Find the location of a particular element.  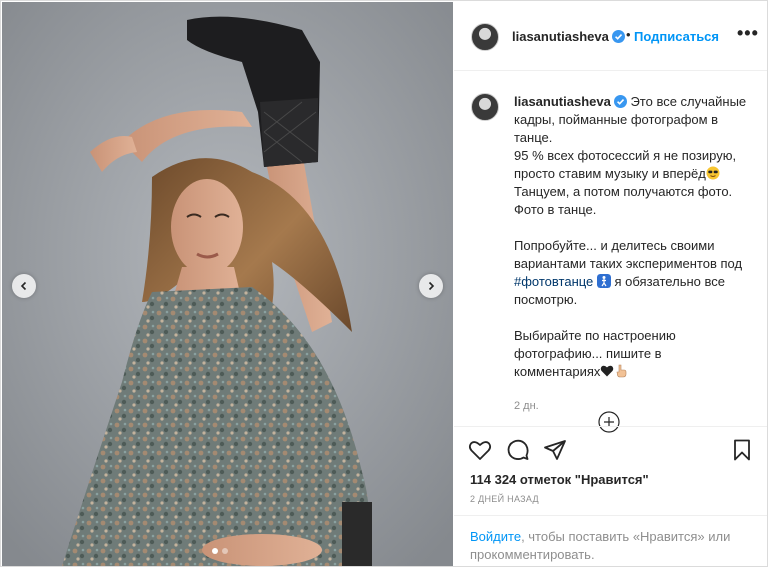

share-icon is located at coordinates (555, 450).